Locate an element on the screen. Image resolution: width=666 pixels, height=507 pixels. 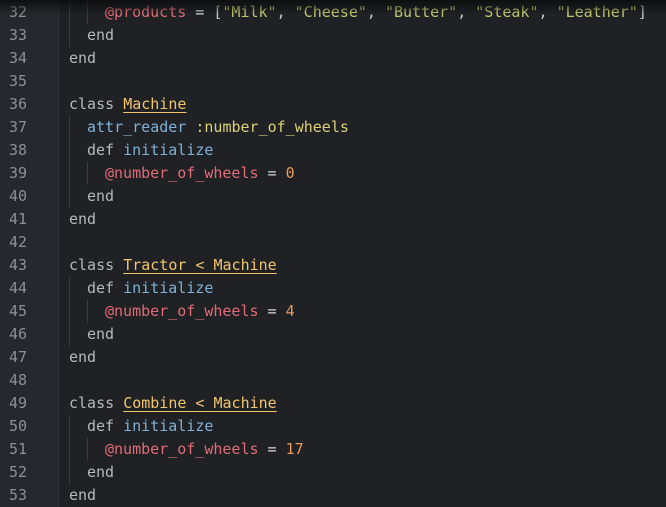
line-number: 49 is located at coordinates (17, 403).